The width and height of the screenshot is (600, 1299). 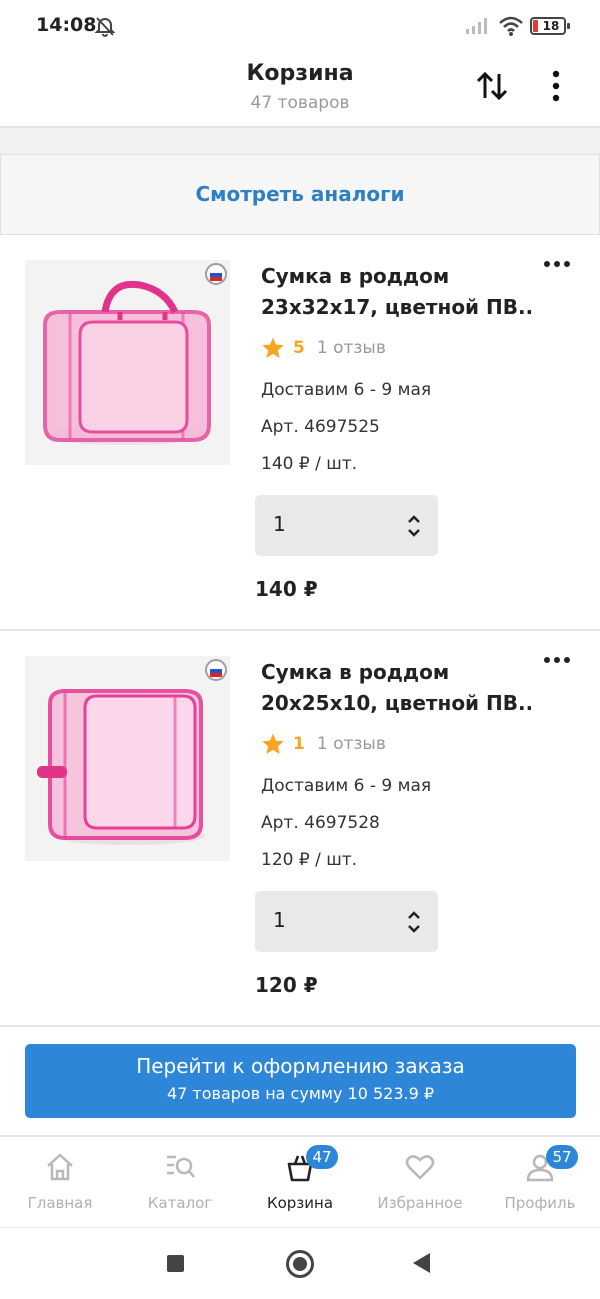 I want to click on rating-value: 1, so click(x=299, y=744).